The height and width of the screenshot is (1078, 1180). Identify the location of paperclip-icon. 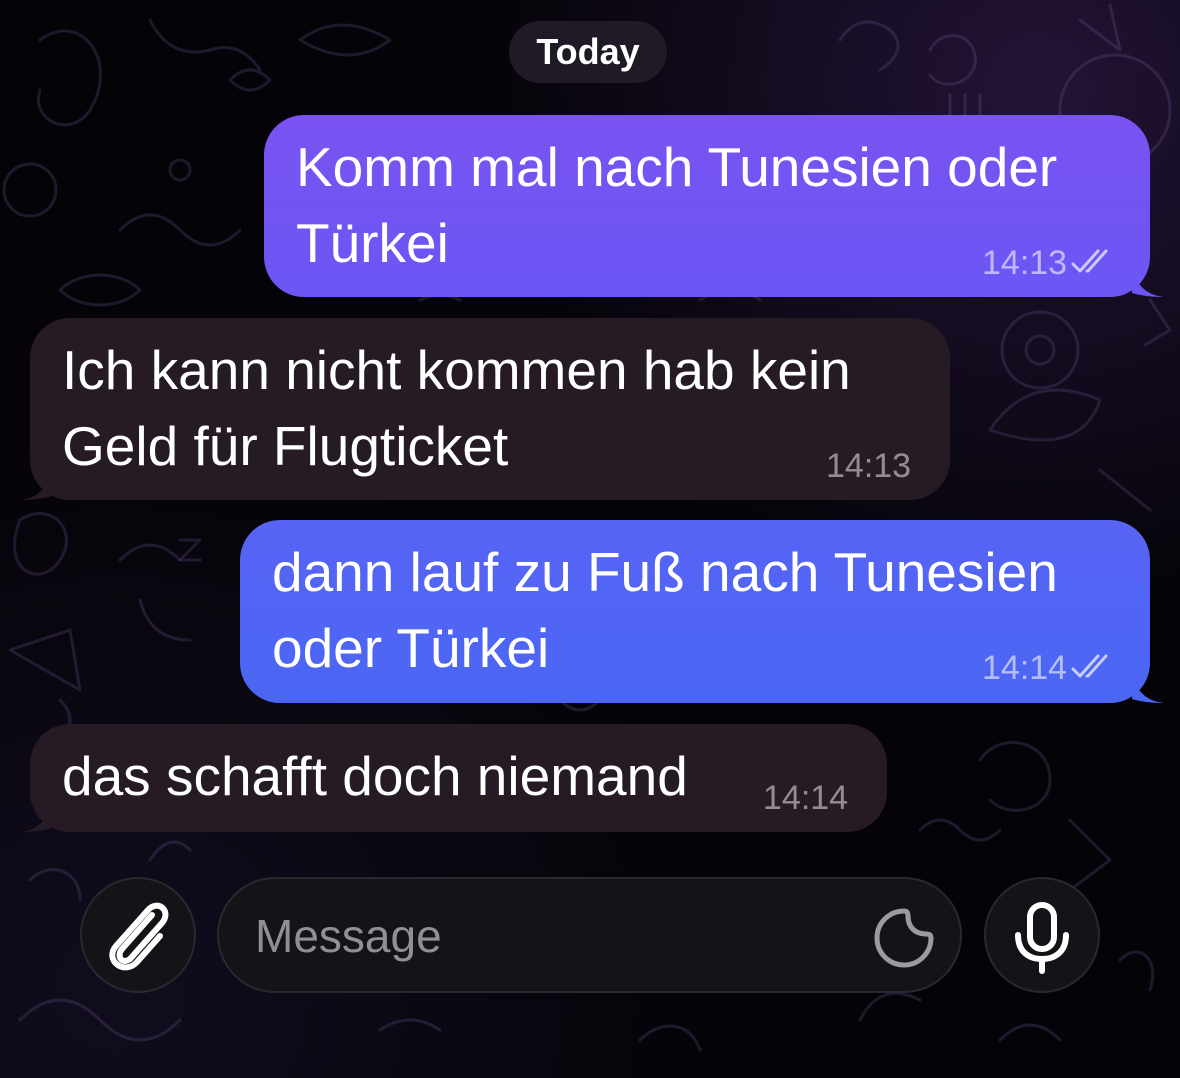
(139, 936).